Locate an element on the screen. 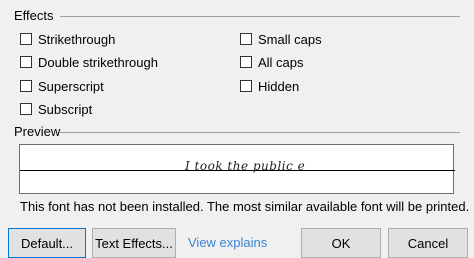 The image size is (474, 258). checkbox-label: Small caps is located at coordinates (290, 39).